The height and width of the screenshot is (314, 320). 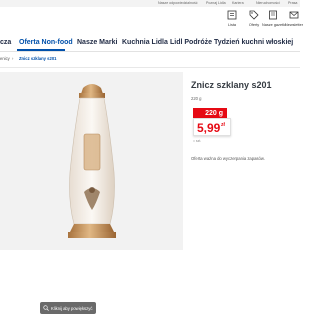 I want to click on nav-item-kuchnia-lidla: Kuchnia Lidla, so click(x=145, y=42).